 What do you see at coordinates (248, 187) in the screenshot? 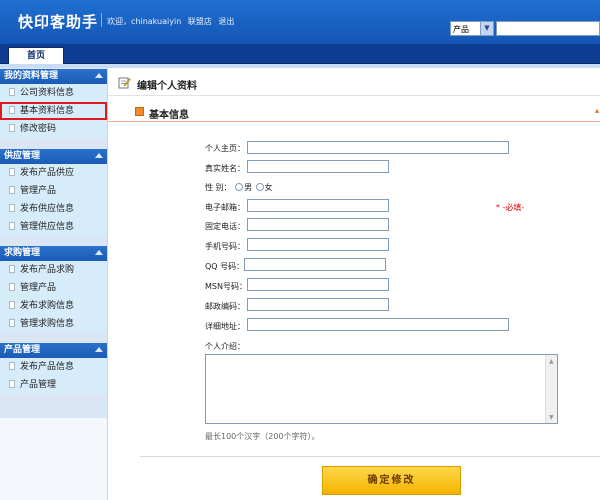
I see `gender-male-label: 男` at bounding box center [248, 187].